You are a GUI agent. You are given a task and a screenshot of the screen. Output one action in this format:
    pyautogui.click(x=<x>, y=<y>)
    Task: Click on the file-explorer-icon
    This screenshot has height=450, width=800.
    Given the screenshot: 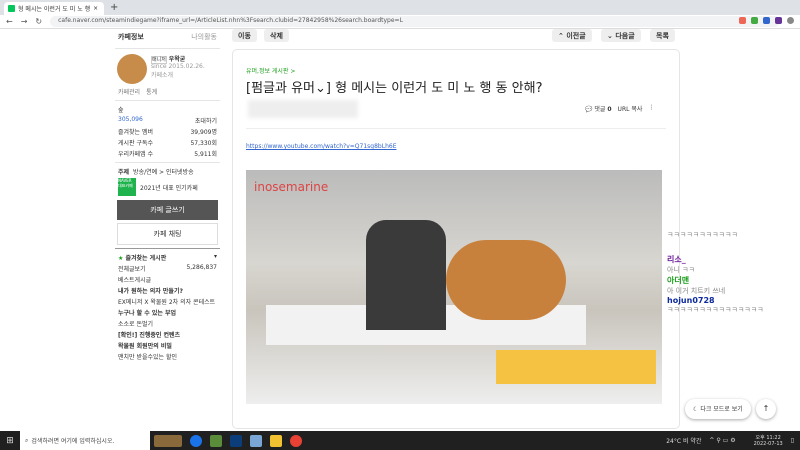 What is the action you would take?
    pyautogui.click(x=276, y=440)
    